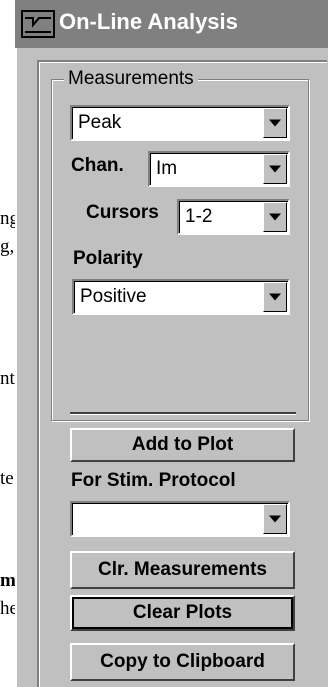 This screenshot has height=687, width=328. I want to click on background-text-fragment: g,, so click(7, 246).